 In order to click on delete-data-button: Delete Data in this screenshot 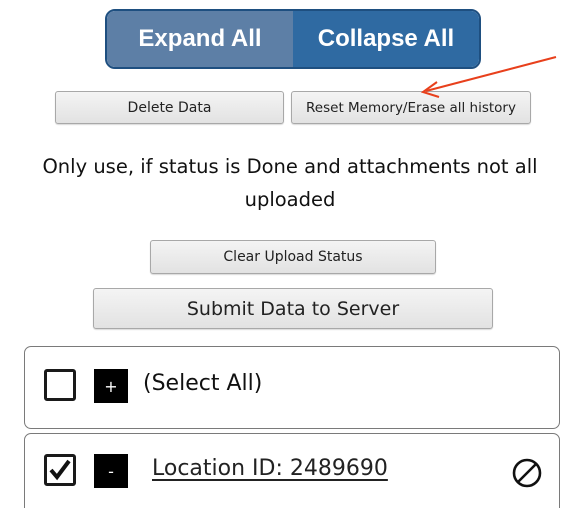, I will do `click(169, 107)`.